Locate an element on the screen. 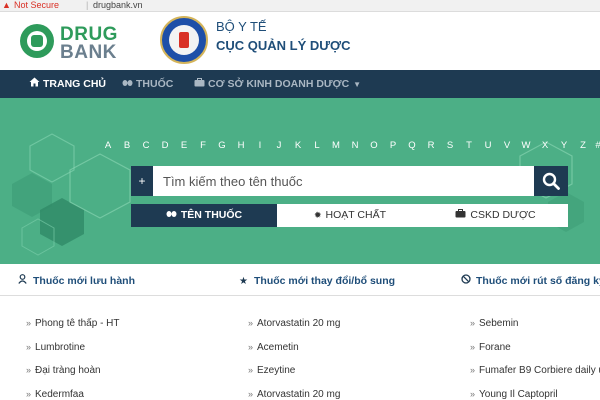 The height and width of the screenshot is (400, 600). url-host: drugbank.vn is located at coordinates (118, 5).